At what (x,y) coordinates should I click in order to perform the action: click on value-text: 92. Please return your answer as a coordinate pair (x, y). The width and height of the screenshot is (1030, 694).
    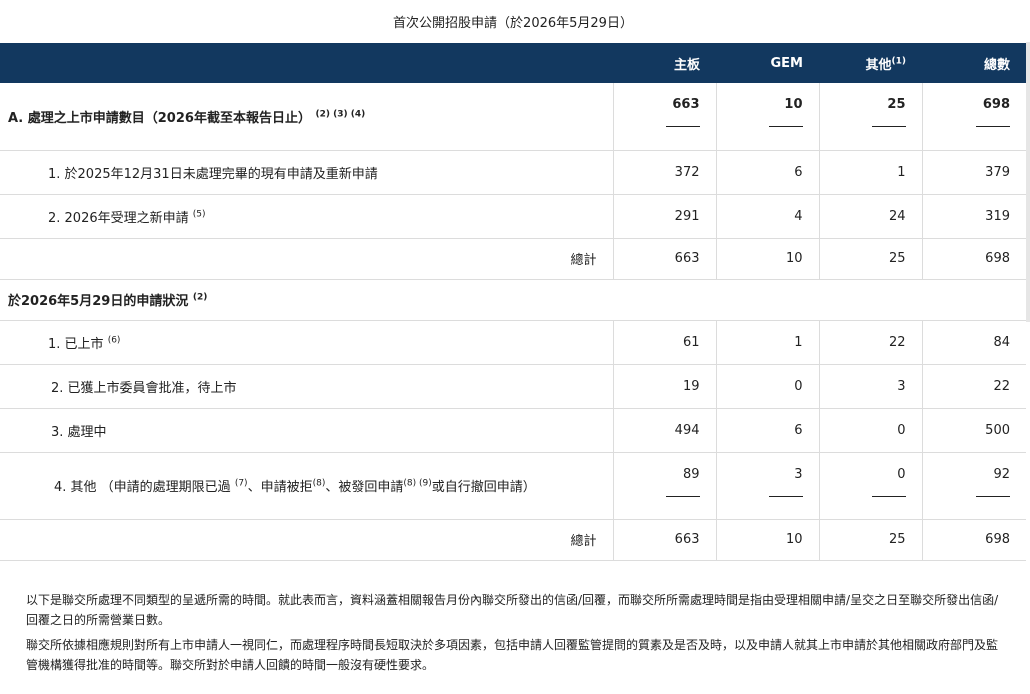
    Looking at the image, I should click on (1001, 474).